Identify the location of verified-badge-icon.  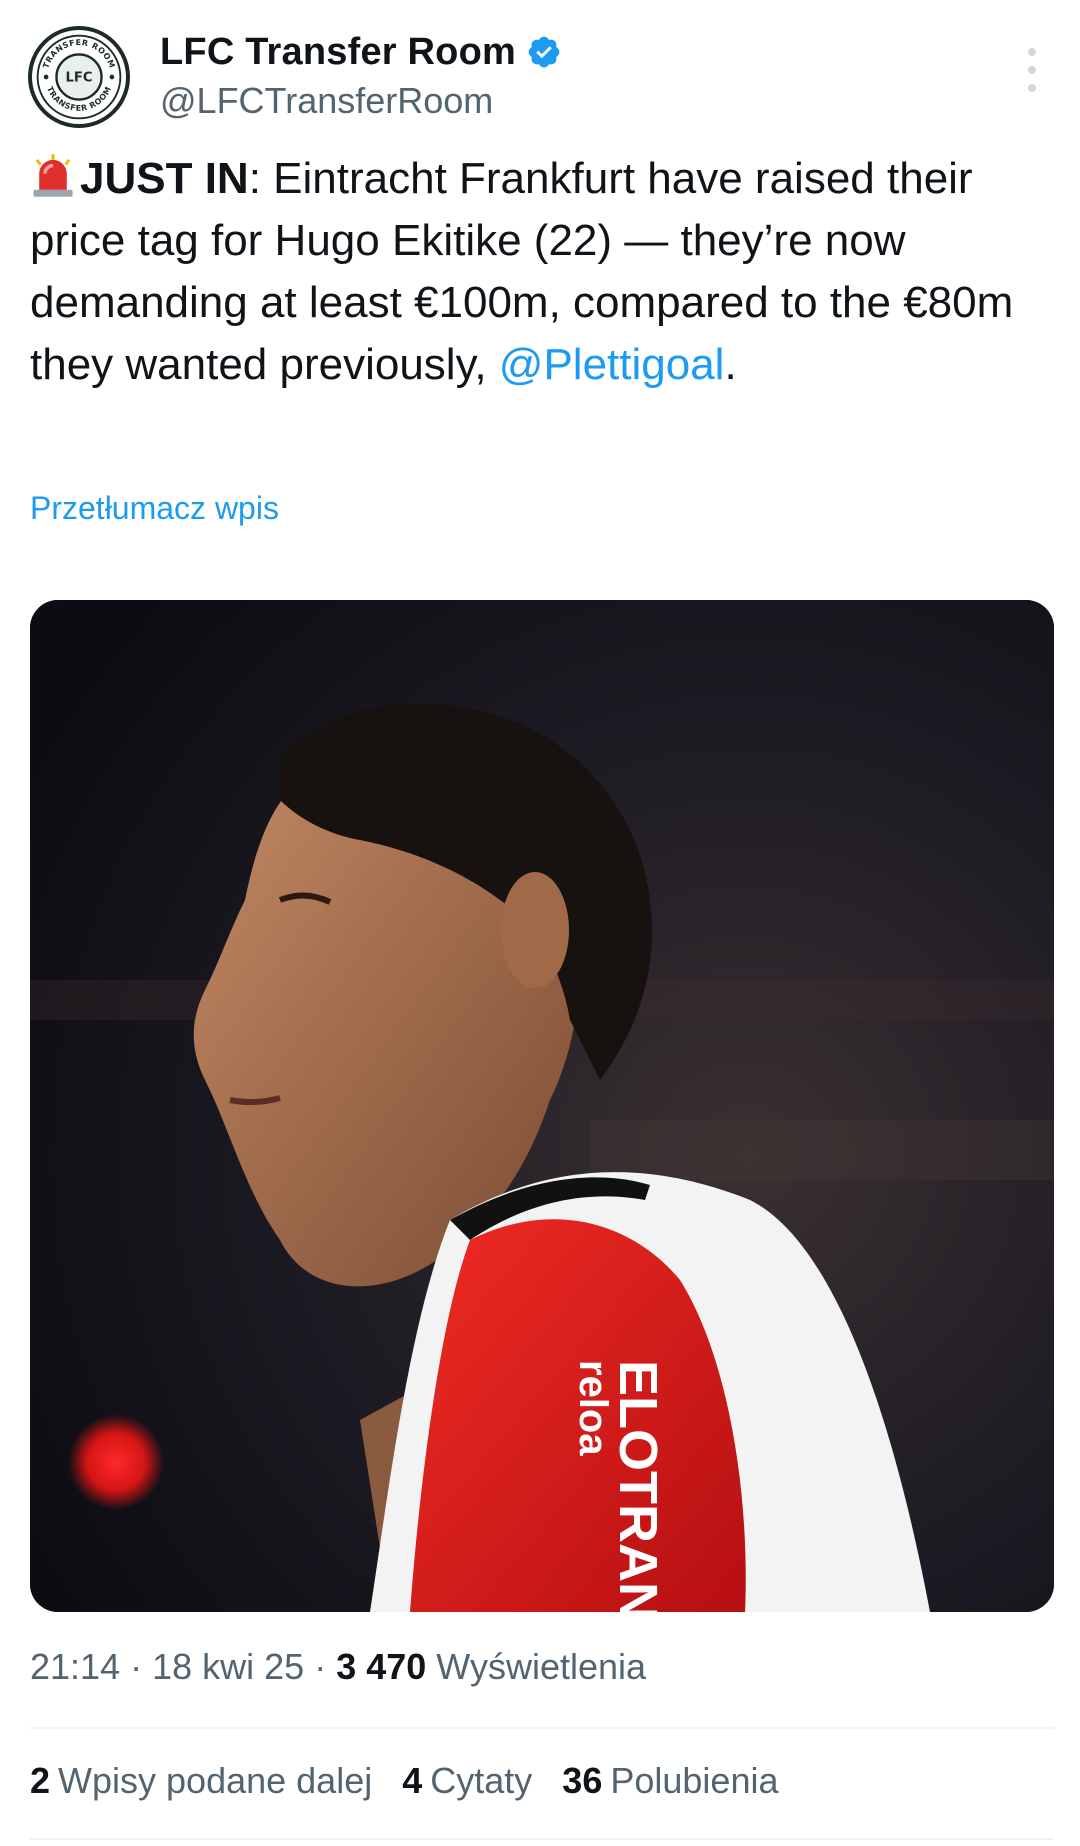
(544, 52).